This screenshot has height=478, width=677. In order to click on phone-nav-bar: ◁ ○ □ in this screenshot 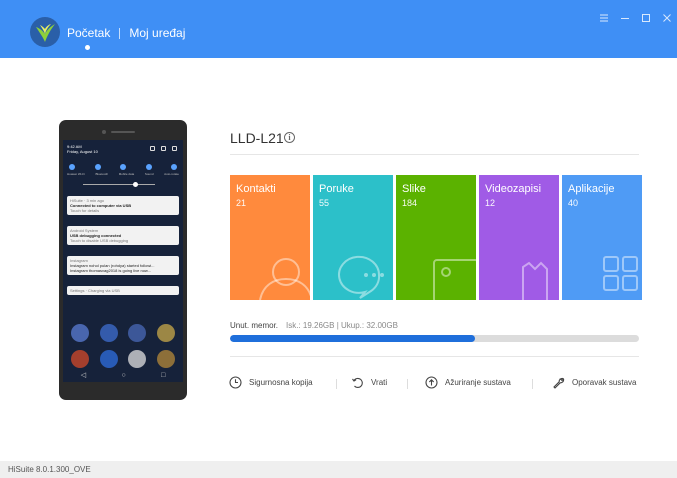, I will do `click(123, 375)`.